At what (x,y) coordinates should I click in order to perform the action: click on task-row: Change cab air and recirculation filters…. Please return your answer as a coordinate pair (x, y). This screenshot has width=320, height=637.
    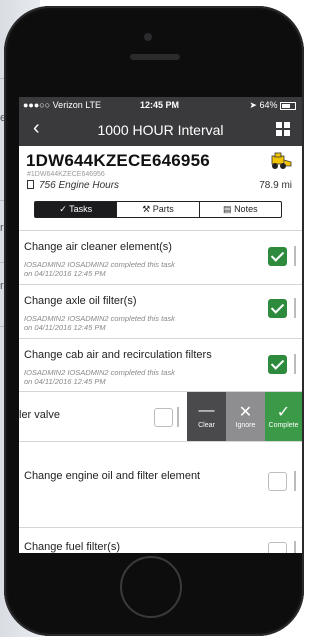
    Looking at the image, I should click on (160, 365).